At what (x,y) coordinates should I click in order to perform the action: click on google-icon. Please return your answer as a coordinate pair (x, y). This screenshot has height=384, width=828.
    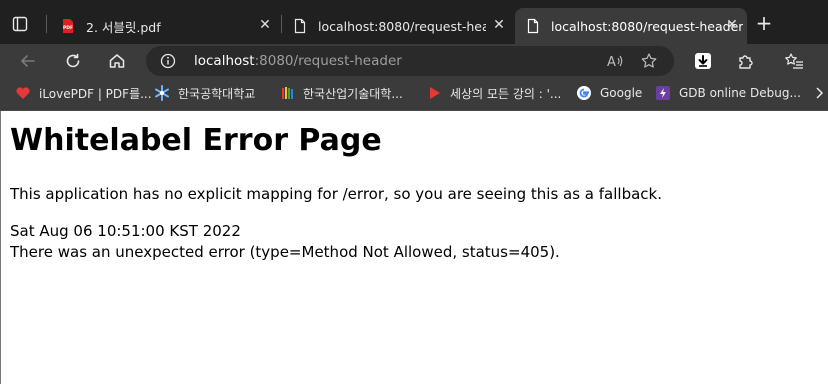
    Looking at the image, I should click on (584, 93).